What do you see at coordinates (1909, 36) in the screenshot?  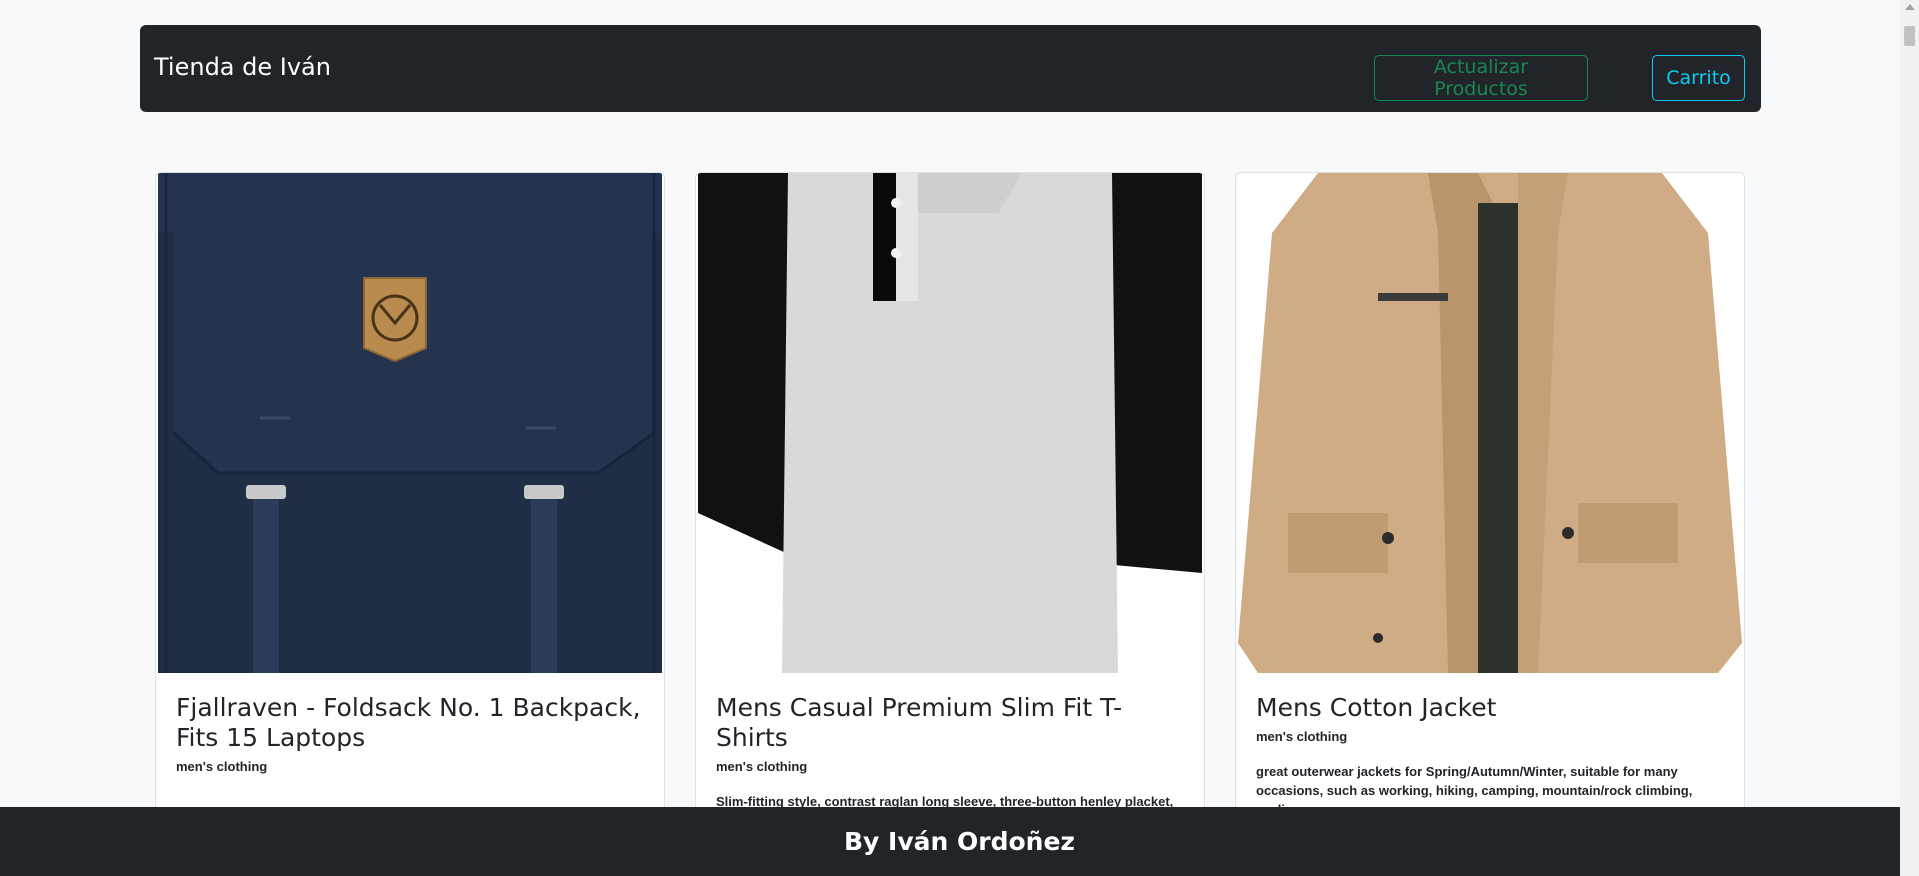 I see `scroll-thumb` at bounding box center [1909, 36].